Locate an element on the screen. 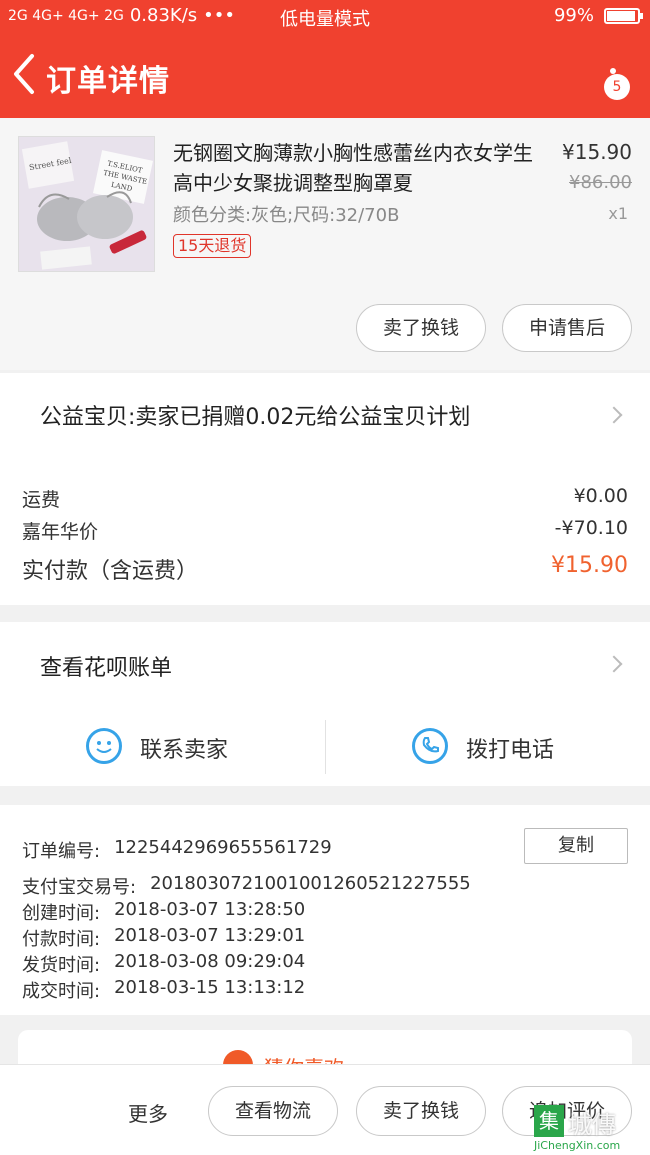  notification-badge: 5 is located at coordinates (617, 87).